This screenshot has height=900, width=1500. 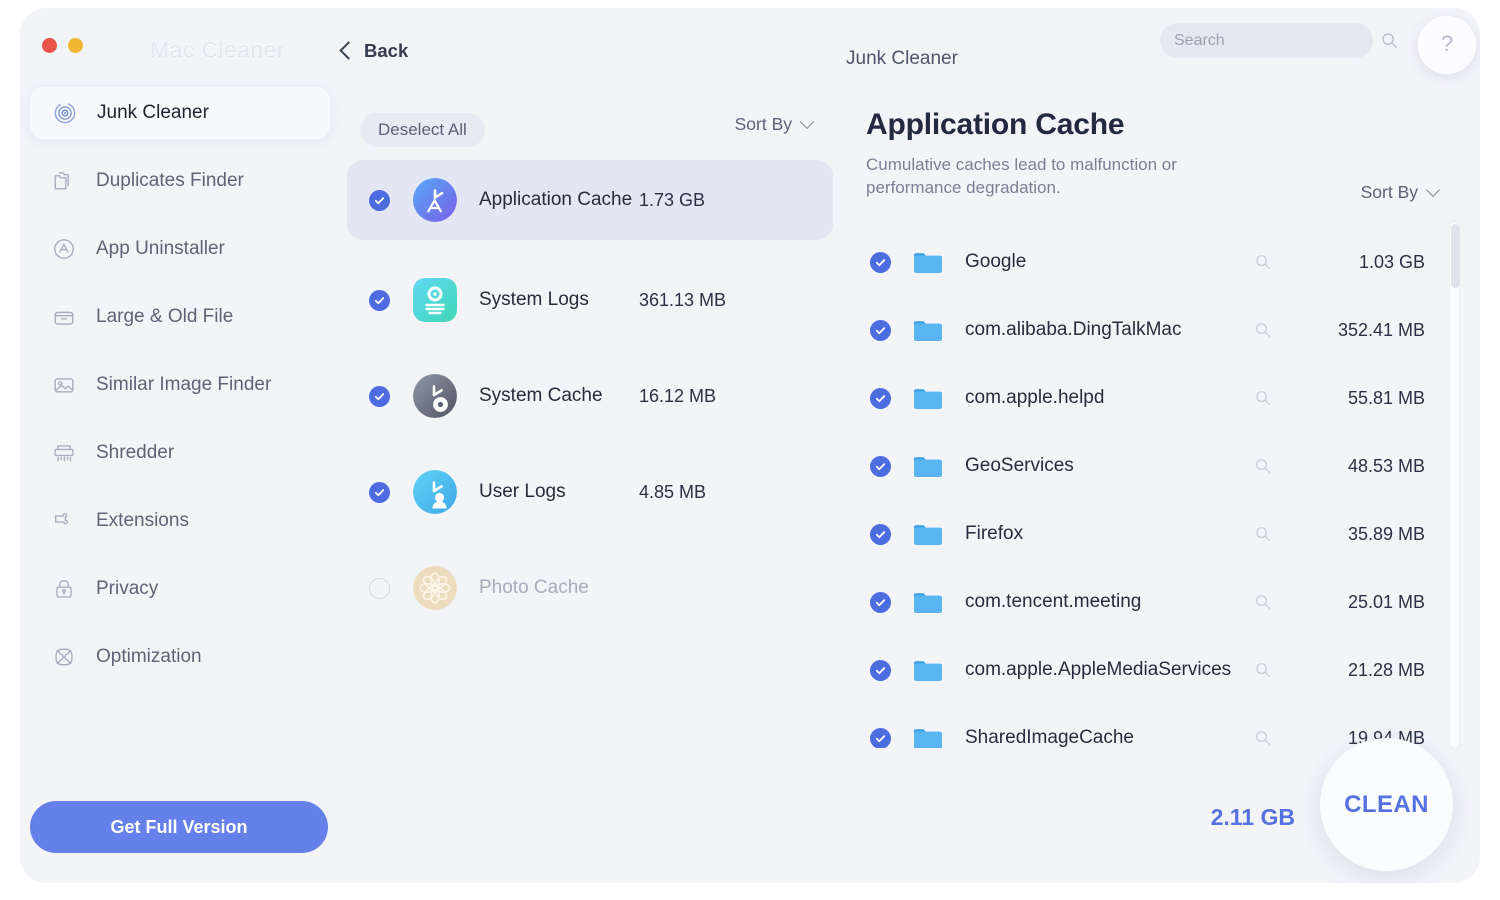 What do you see at coordinates (373, 51) in the screenshot?
I see `back-button: Back` at bounding box center [373, 51].